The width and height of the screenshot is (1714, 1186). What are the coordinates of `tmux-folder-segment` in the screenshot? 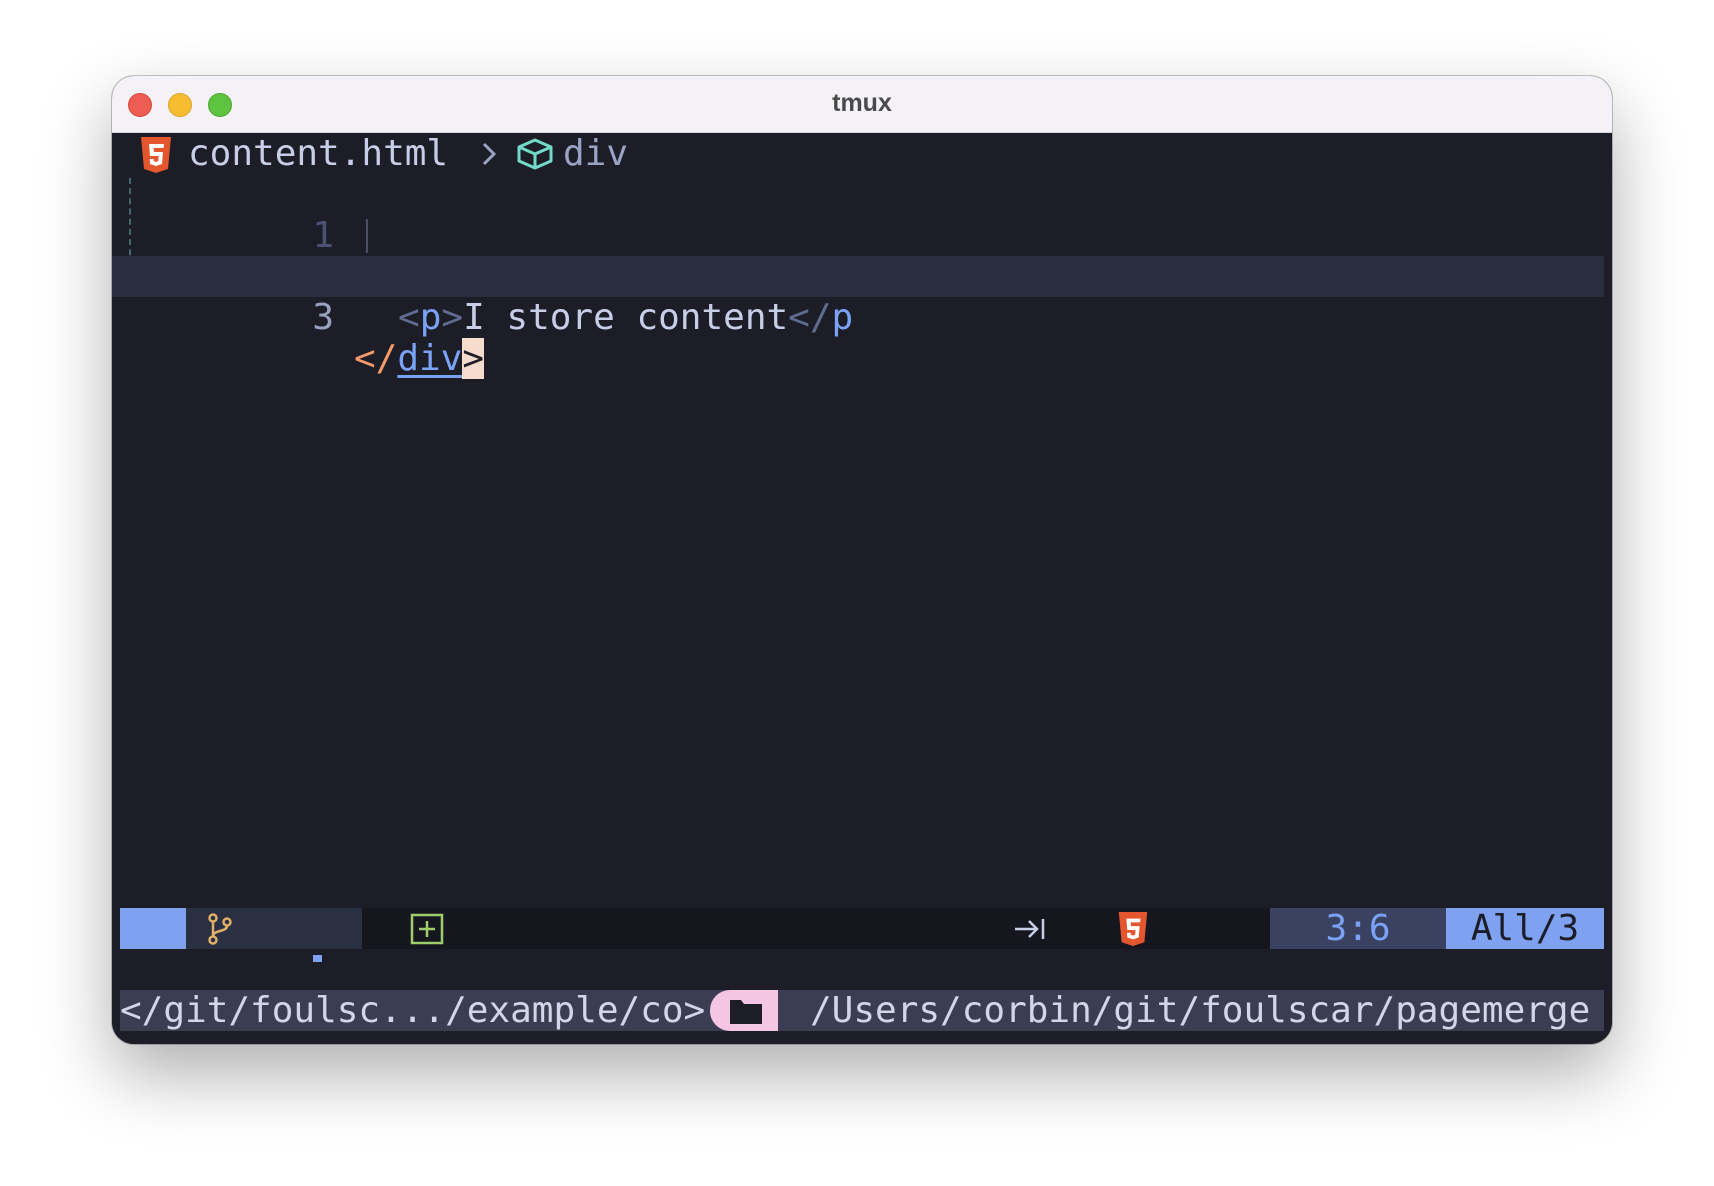 It's located at (744, 1010).